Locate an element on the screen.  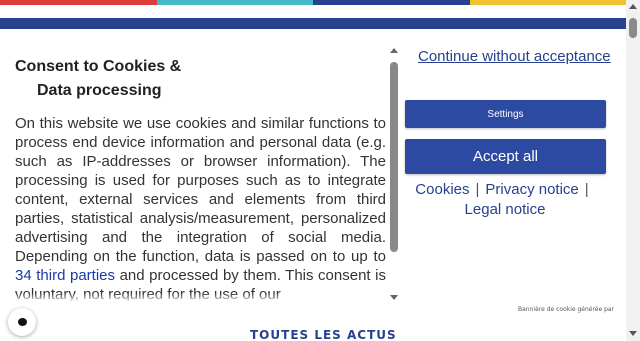
consent-scrollbar is located at coordinates (394, 174).